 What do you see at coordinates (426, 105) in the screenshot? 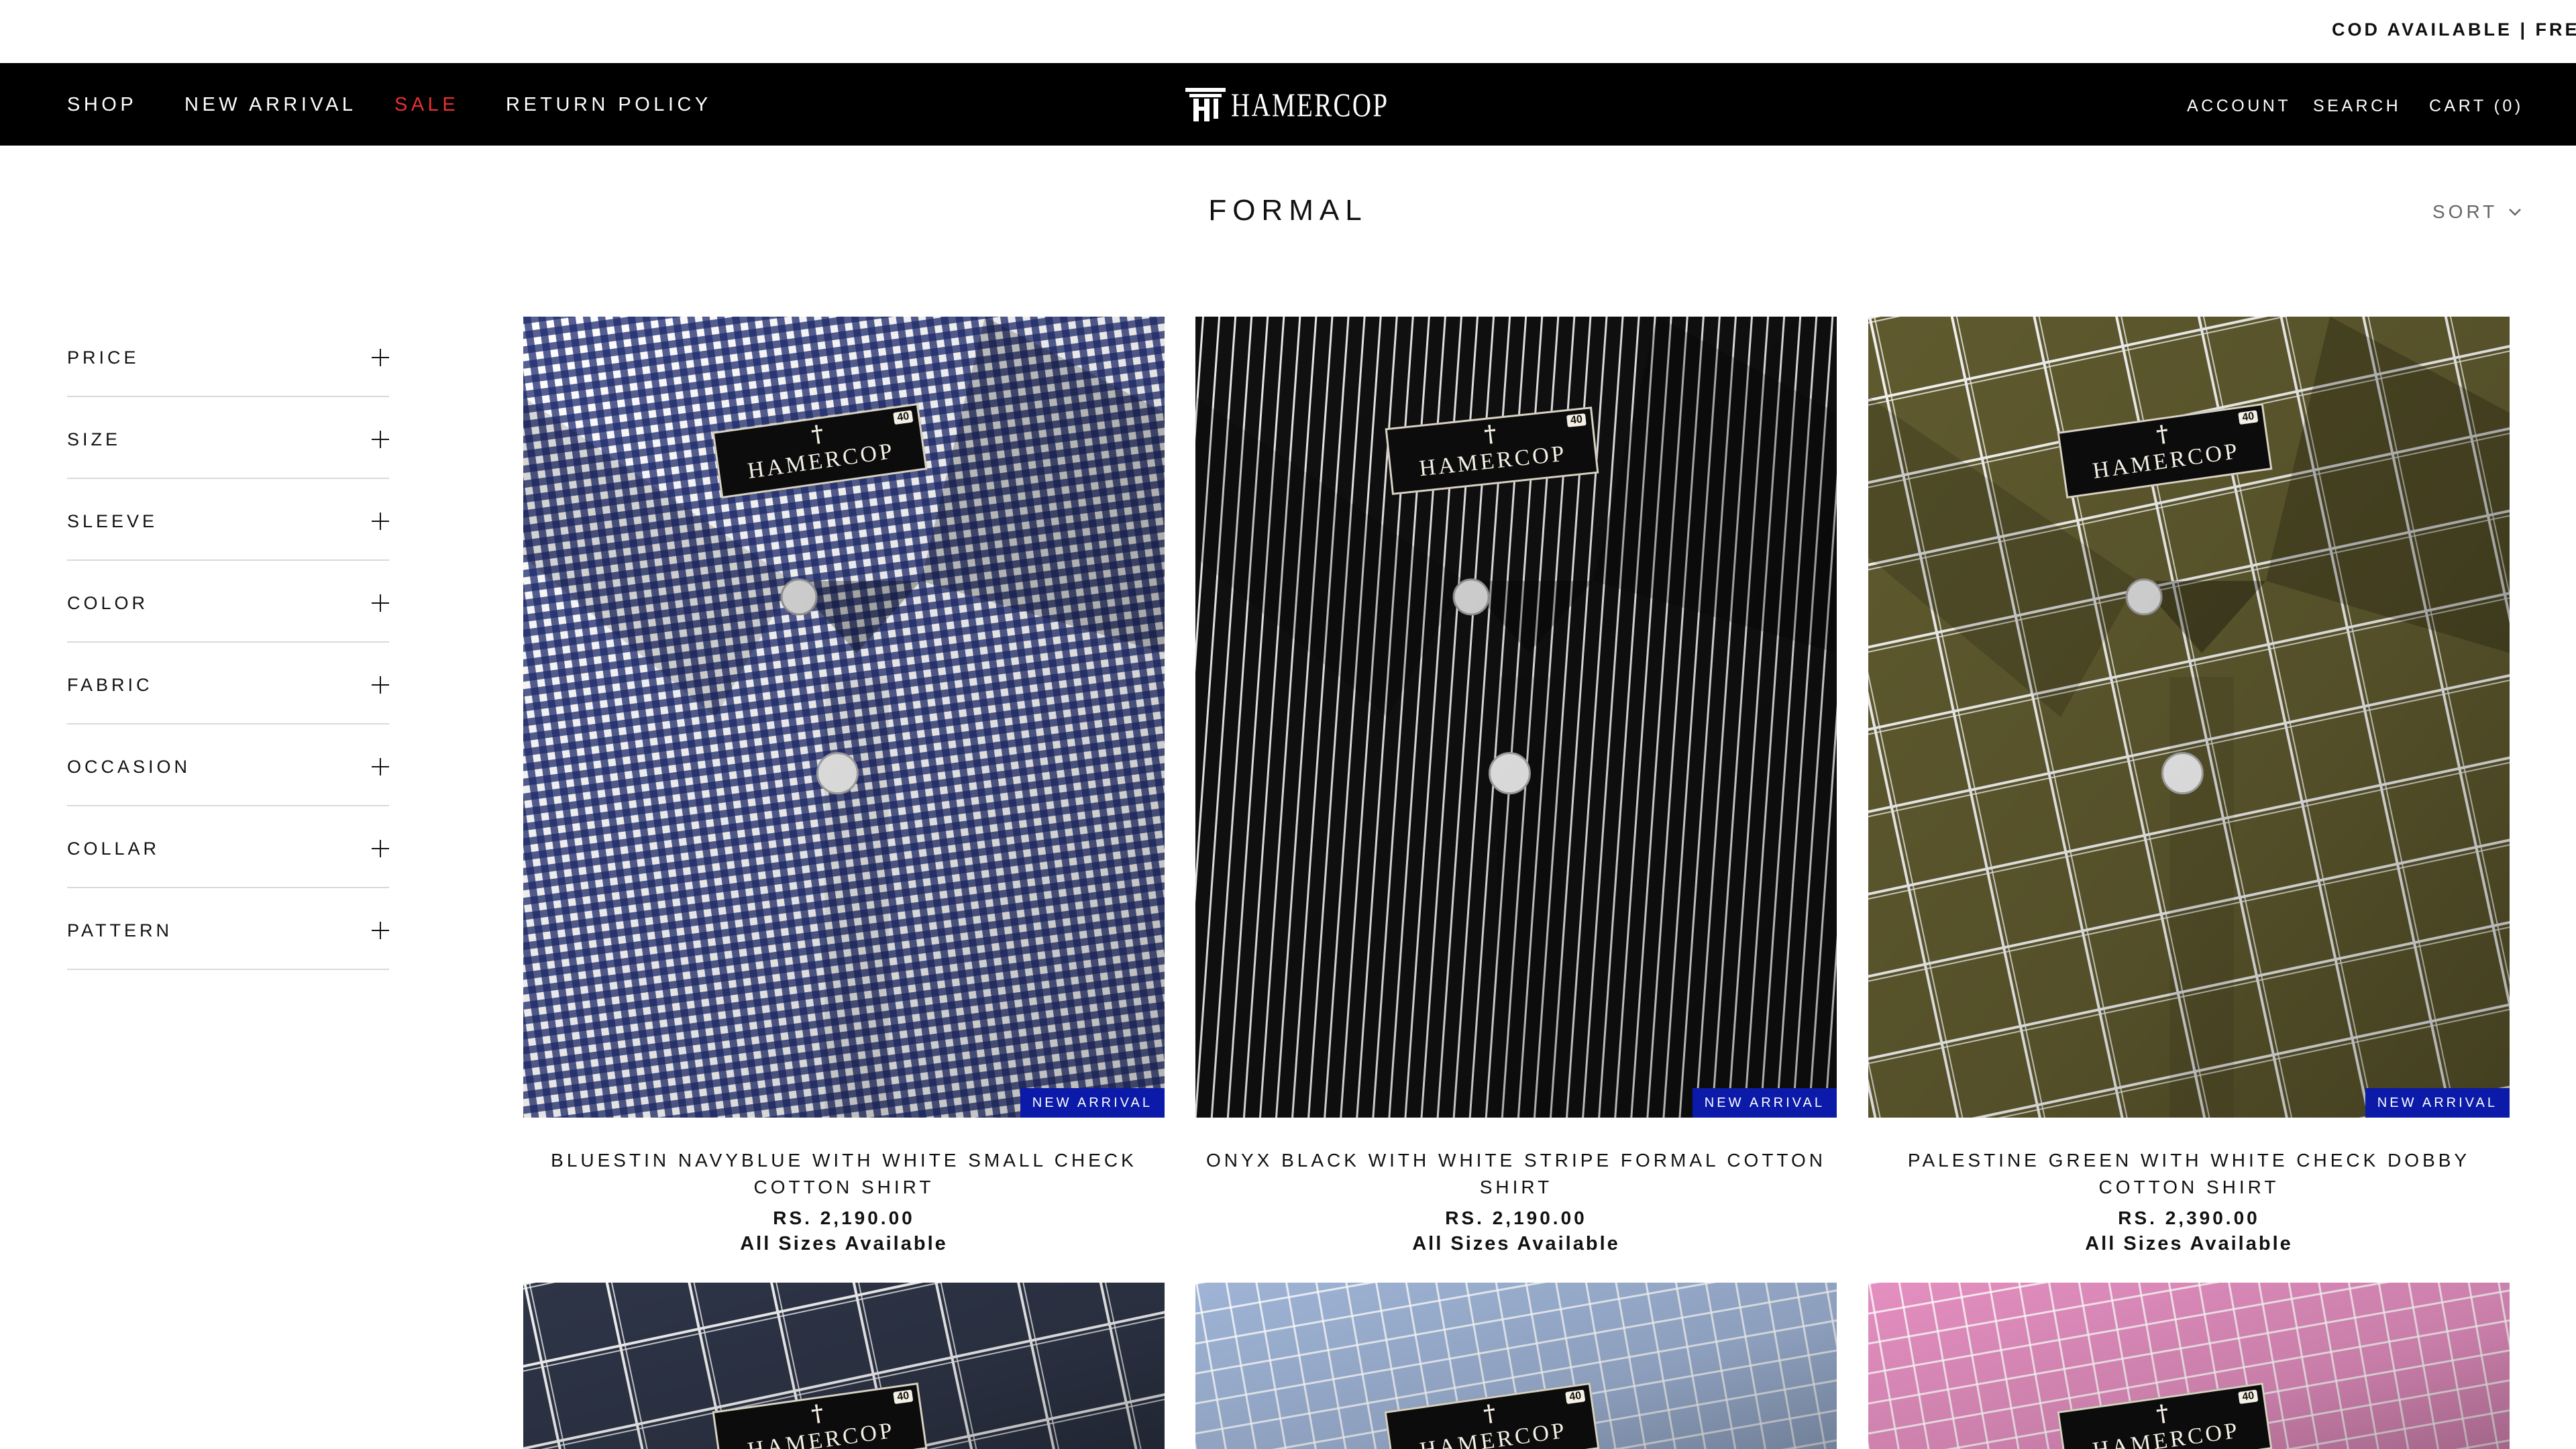
I see `nav-sale: SALE` at bounding box center [426, 105].